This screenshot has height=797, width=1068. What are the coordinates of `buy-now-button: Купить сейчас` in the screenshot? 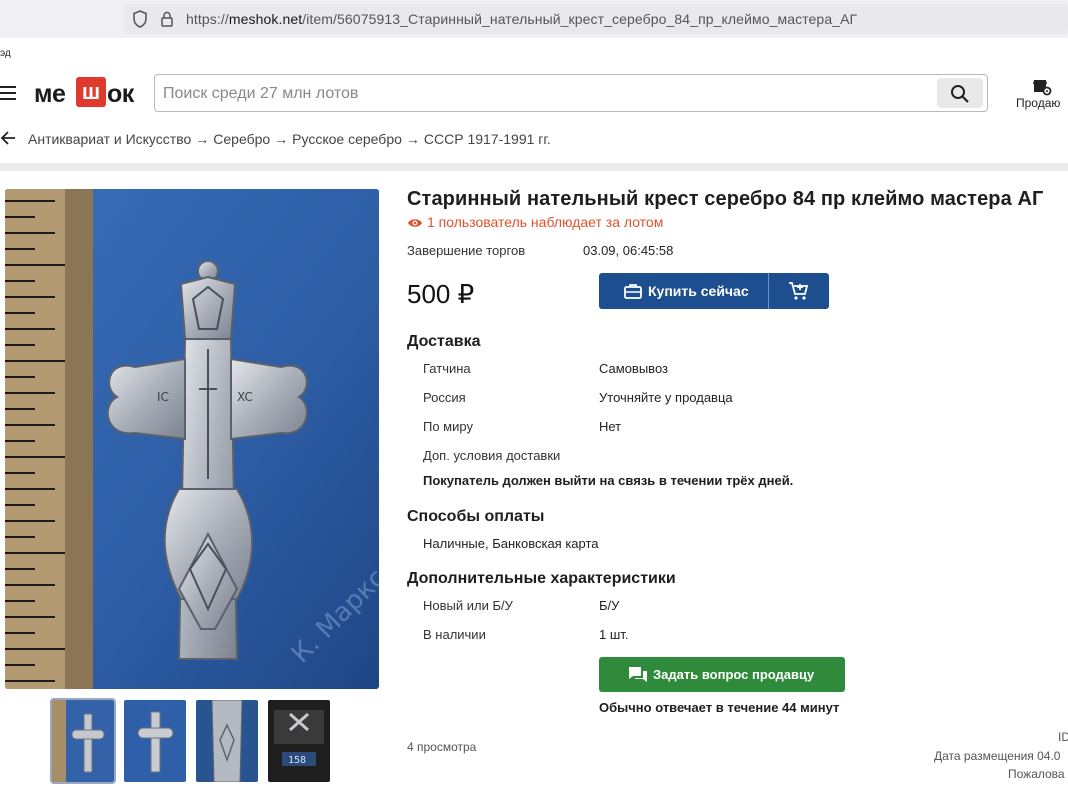 It's located at (683, 291).